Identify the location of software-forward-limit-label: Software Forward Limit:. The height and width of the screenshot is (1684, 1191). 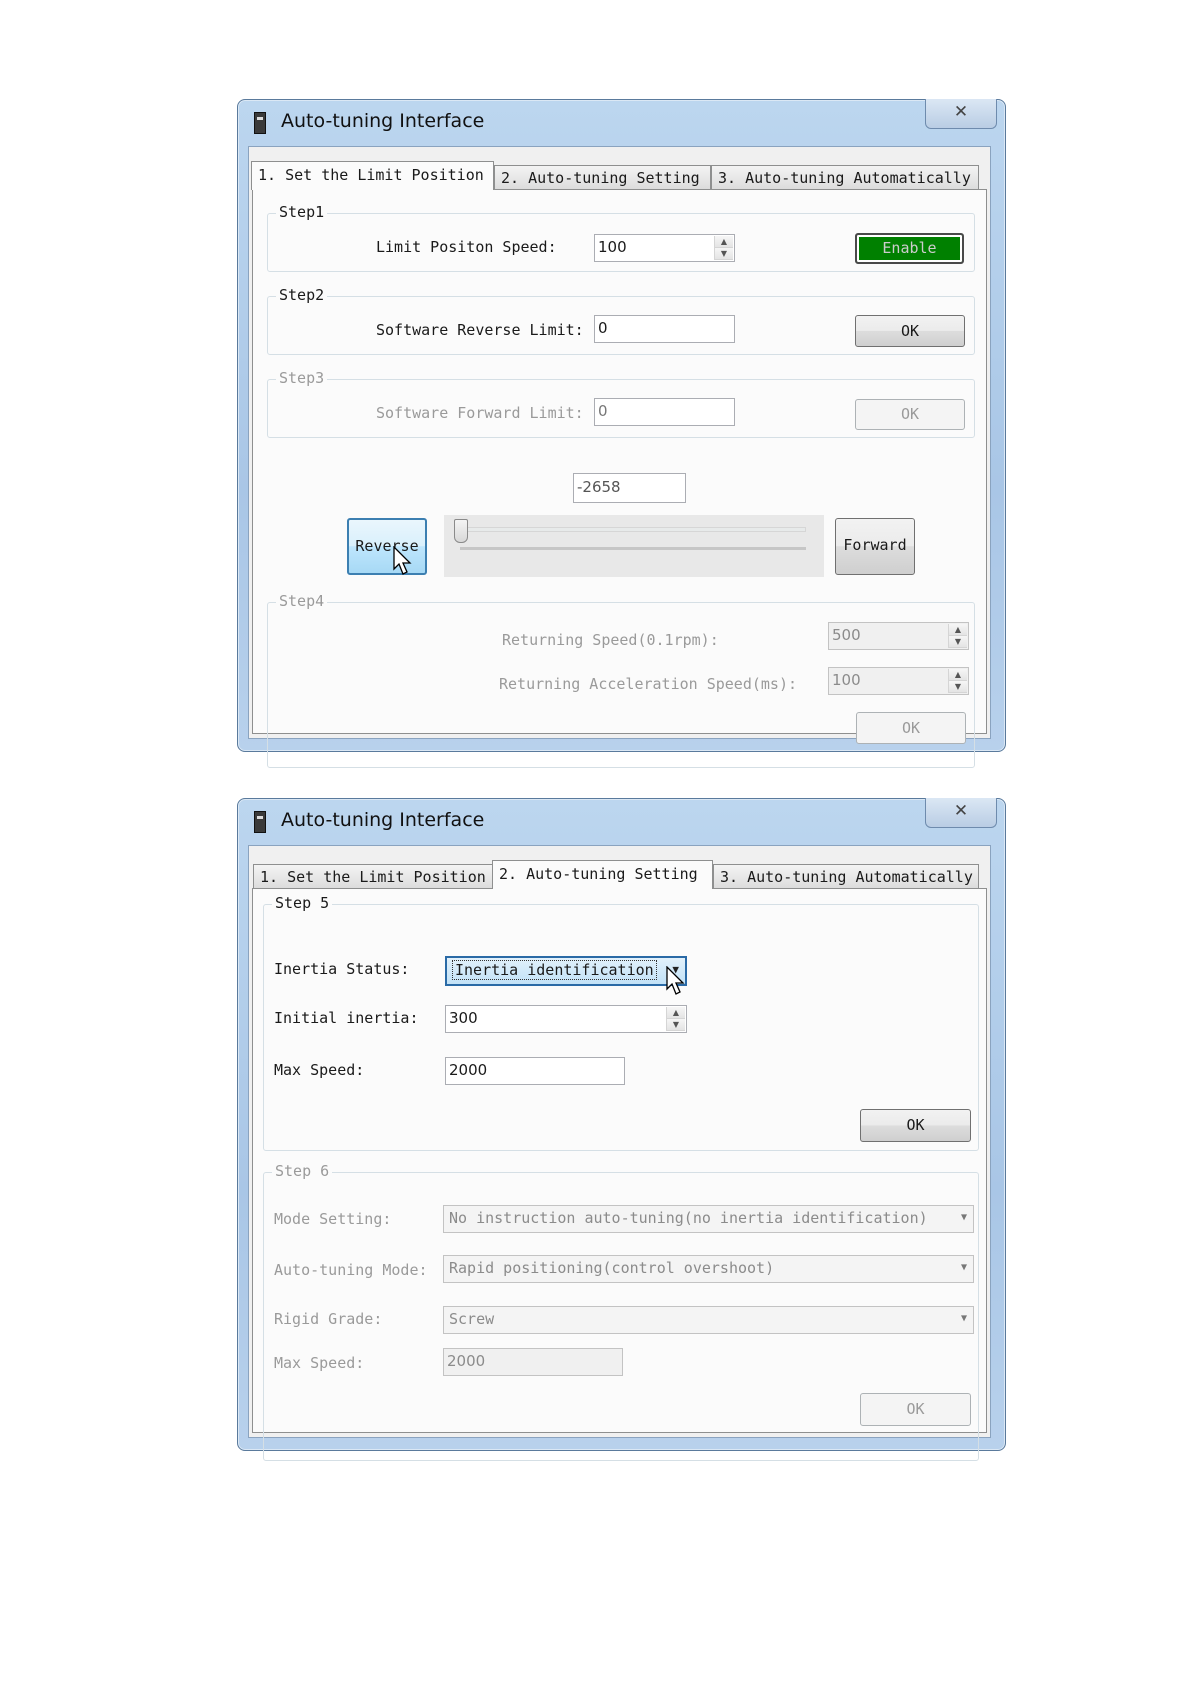
(480, 413).